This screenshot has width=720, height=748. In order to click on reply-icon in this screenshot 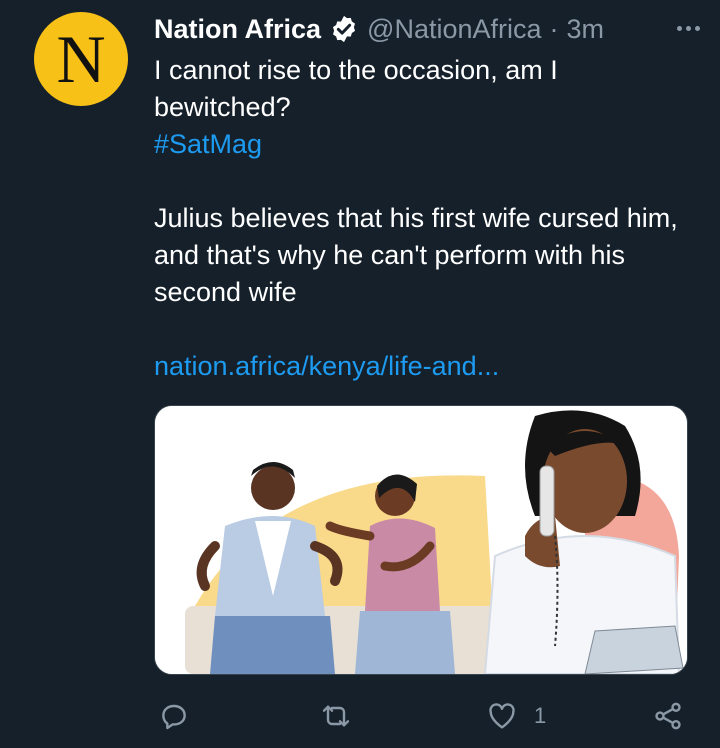, I will do `click(174, 717)`.